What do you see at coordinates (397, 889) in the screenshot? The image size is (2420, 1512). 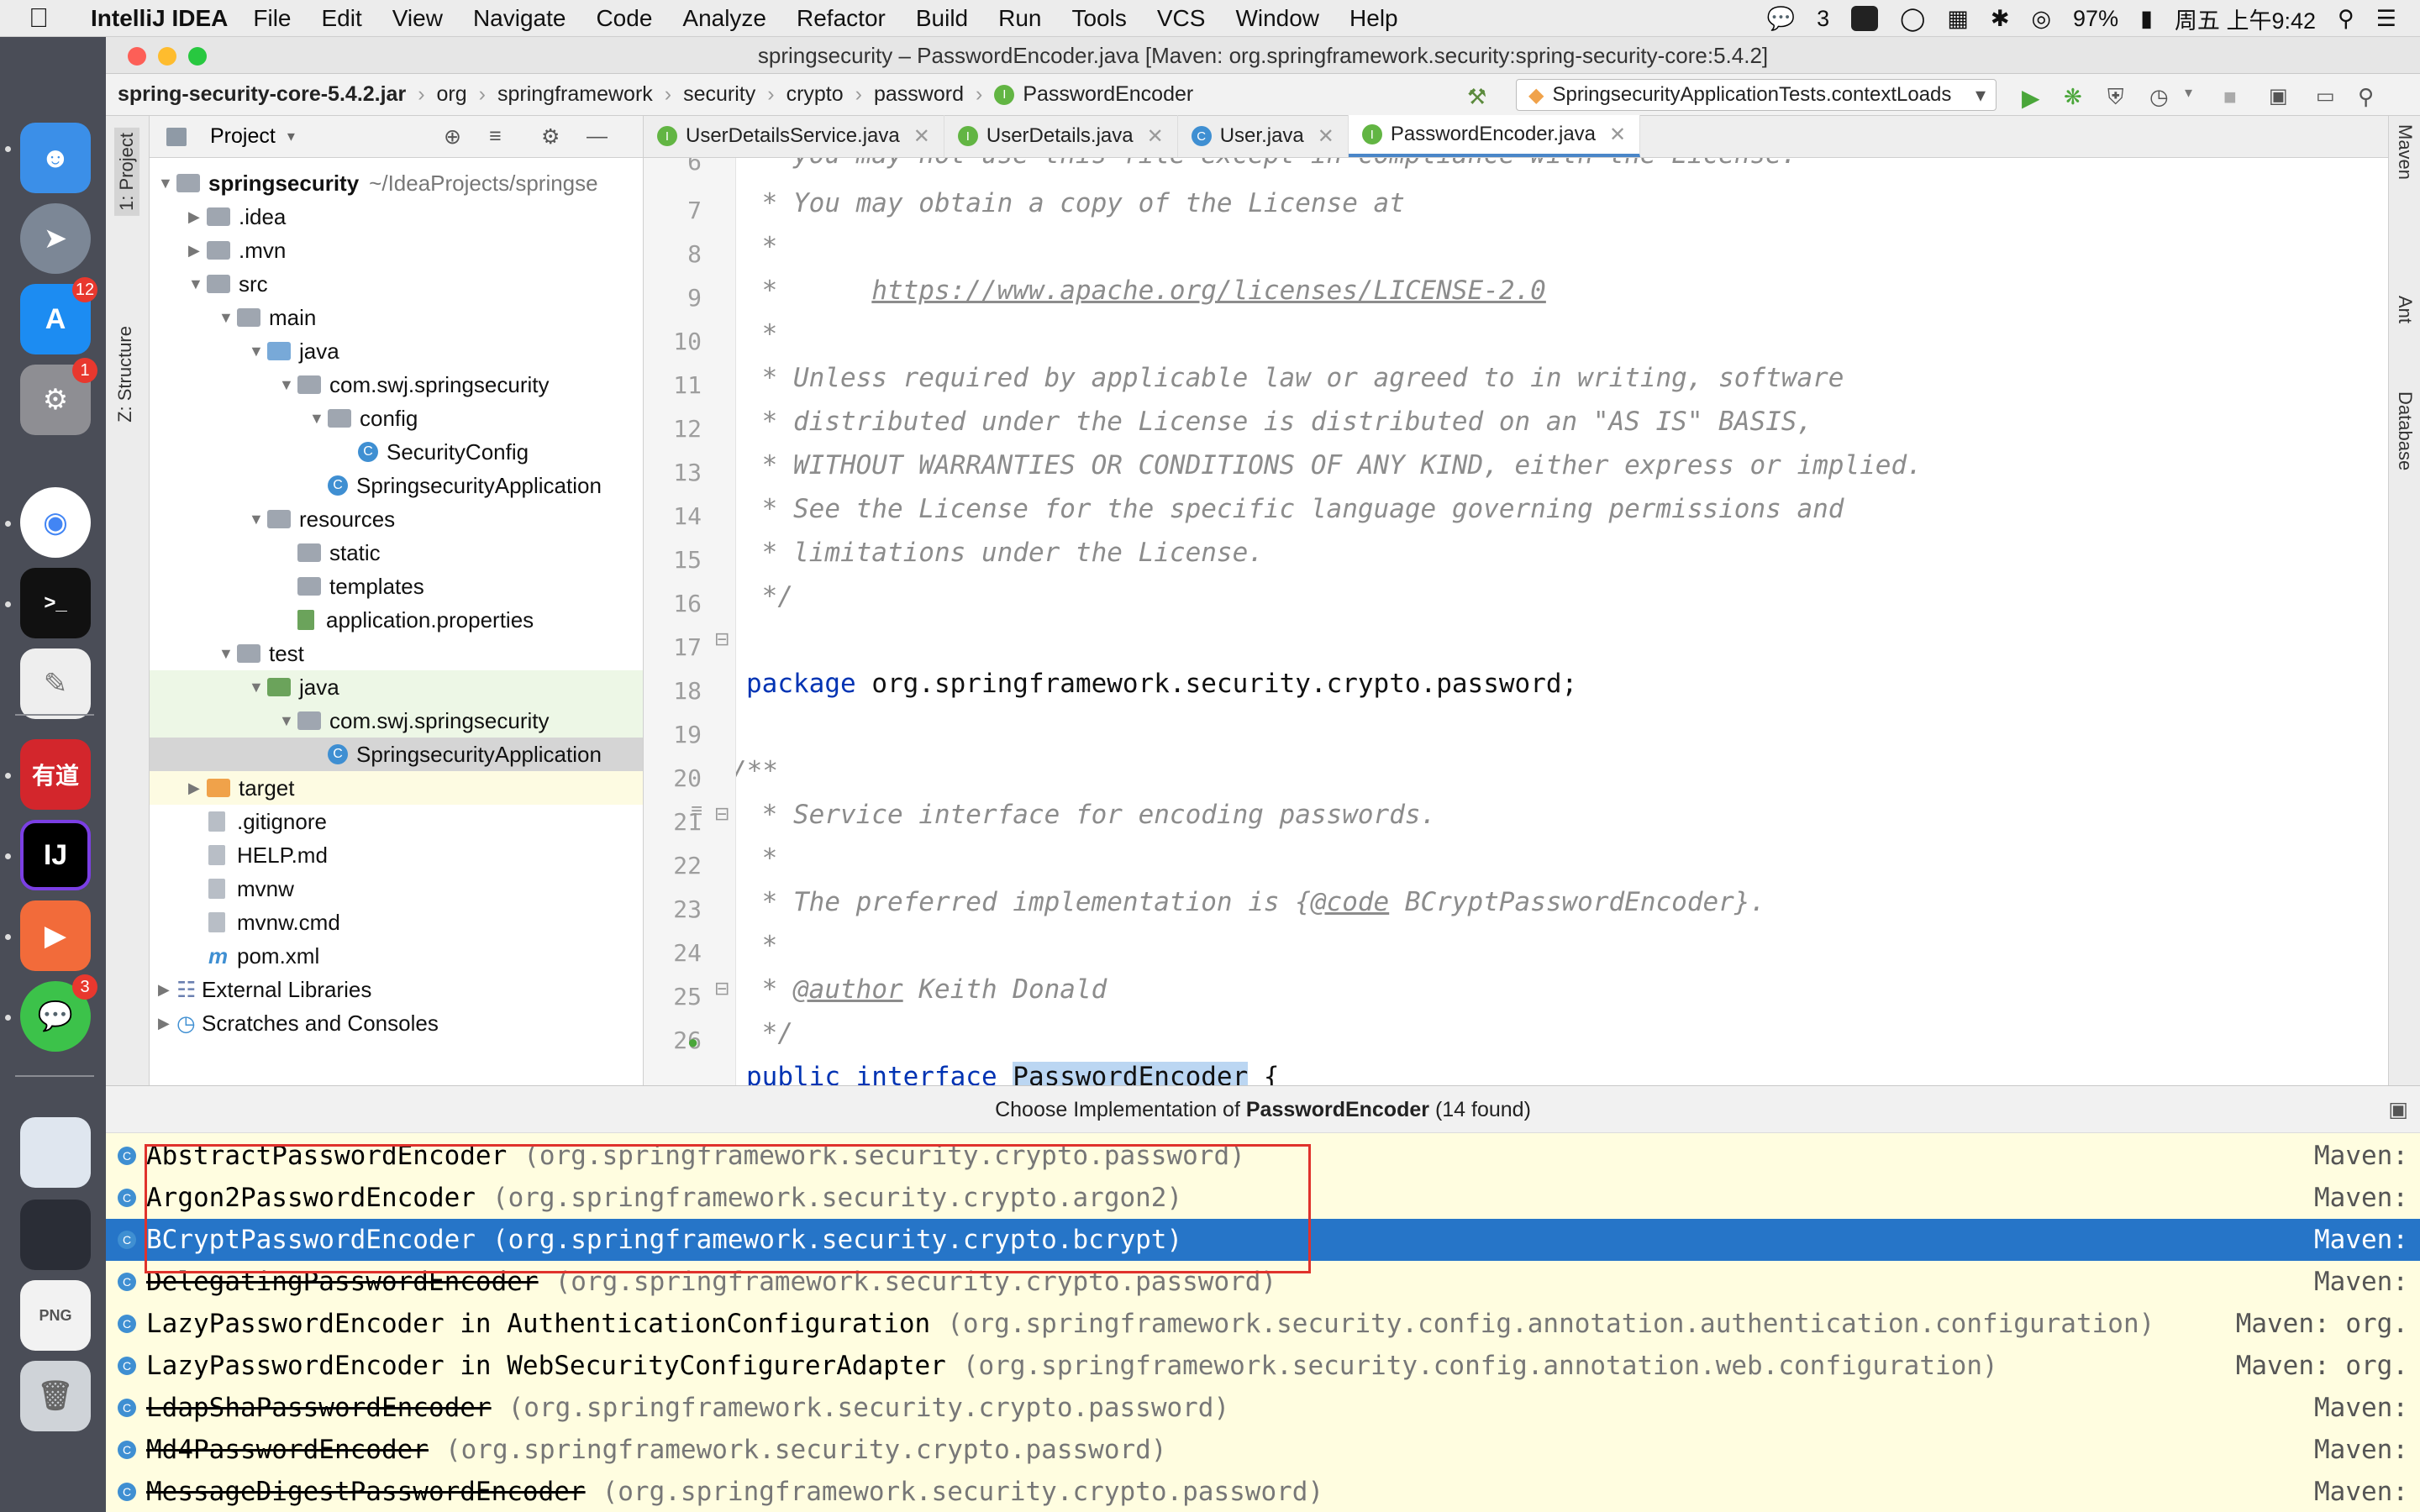 I see `tree-item-mvnw: mvnw` at bounding box center [397, 889].